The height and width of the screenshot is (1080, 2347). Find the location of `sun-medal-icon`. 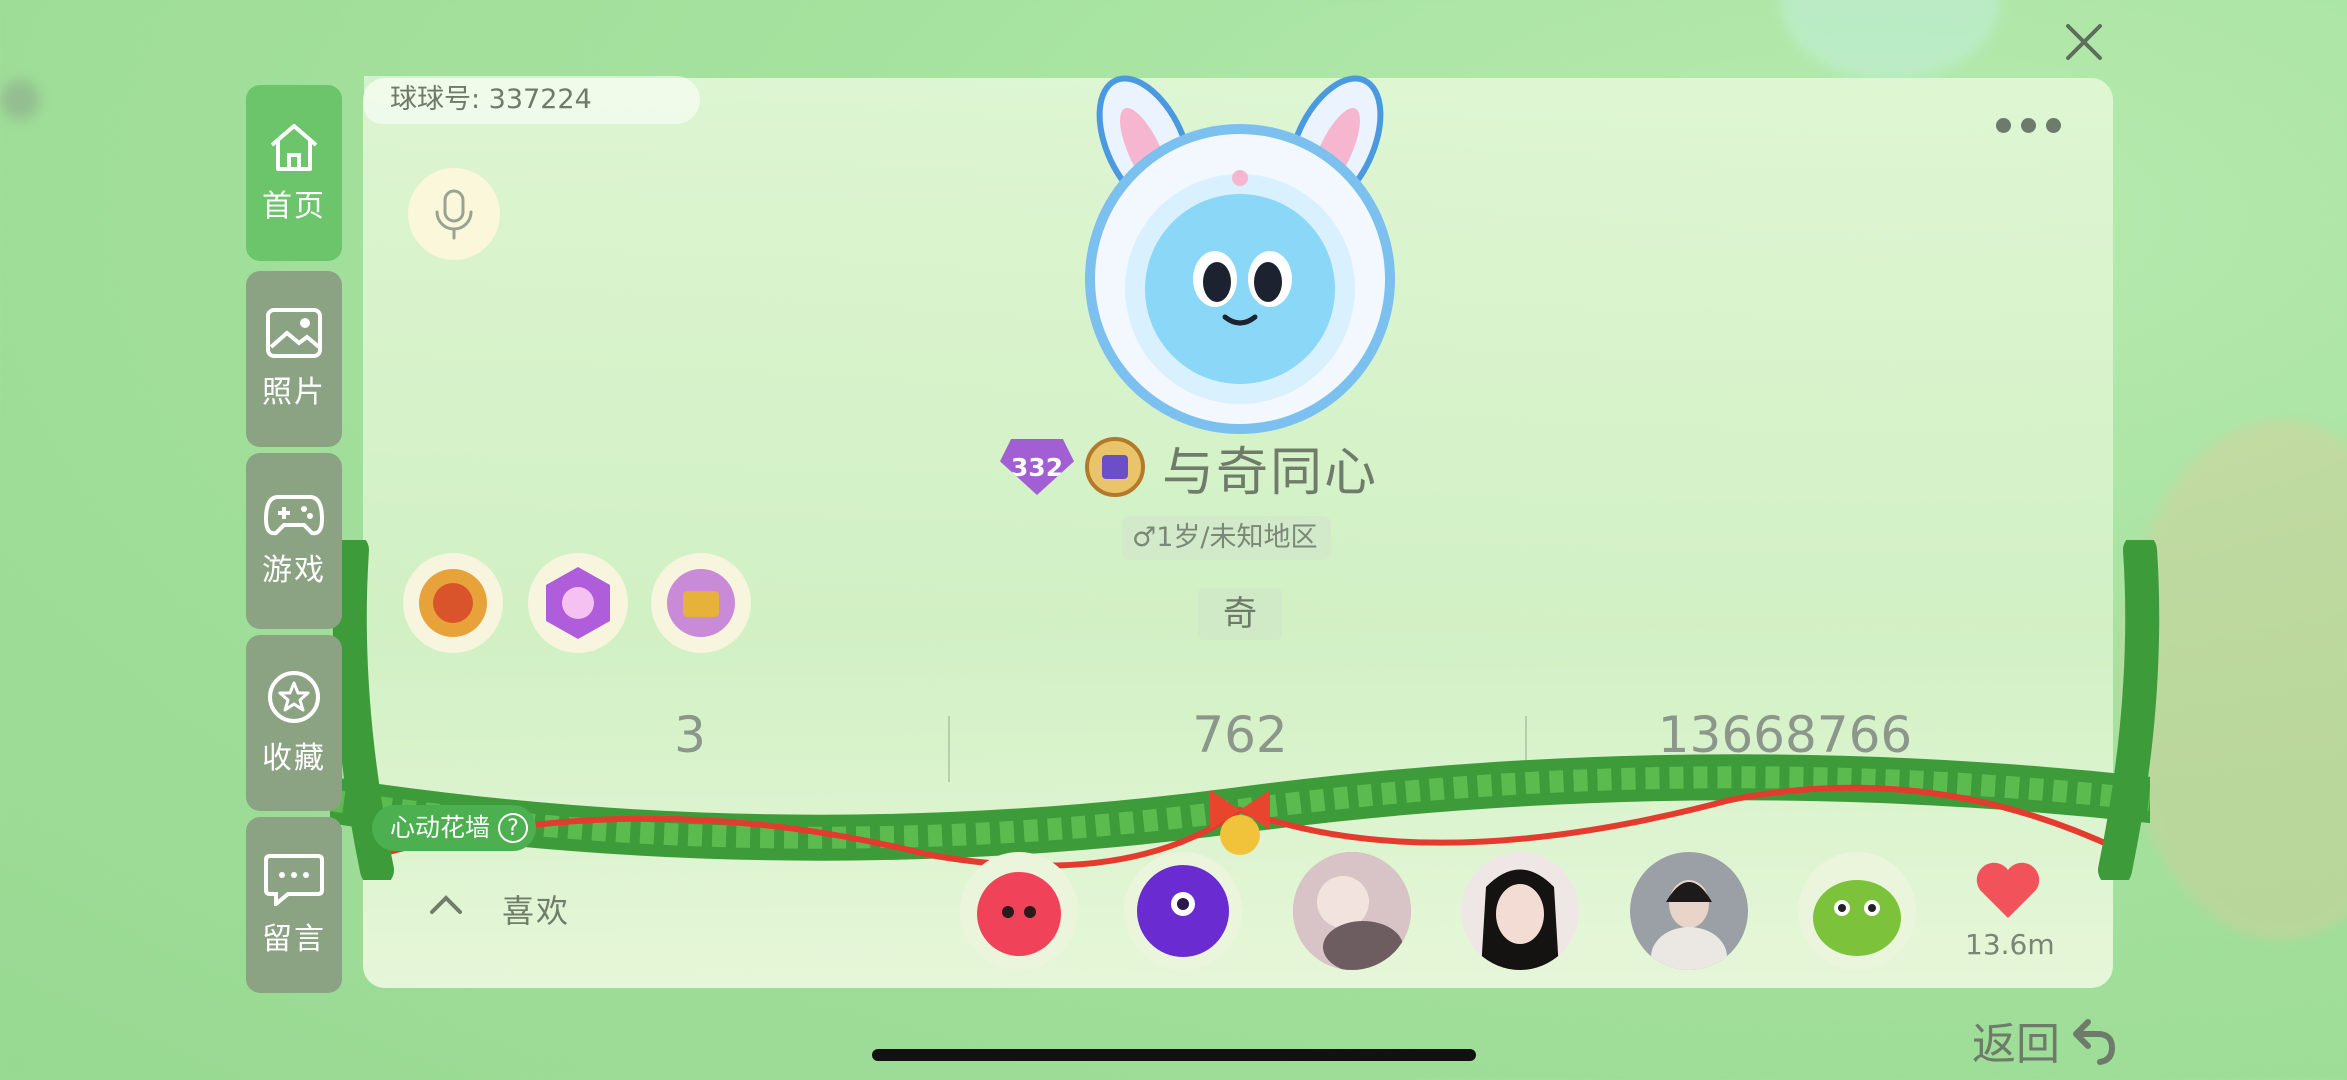

sun-medal-icon is located at coordinates (453, 603).